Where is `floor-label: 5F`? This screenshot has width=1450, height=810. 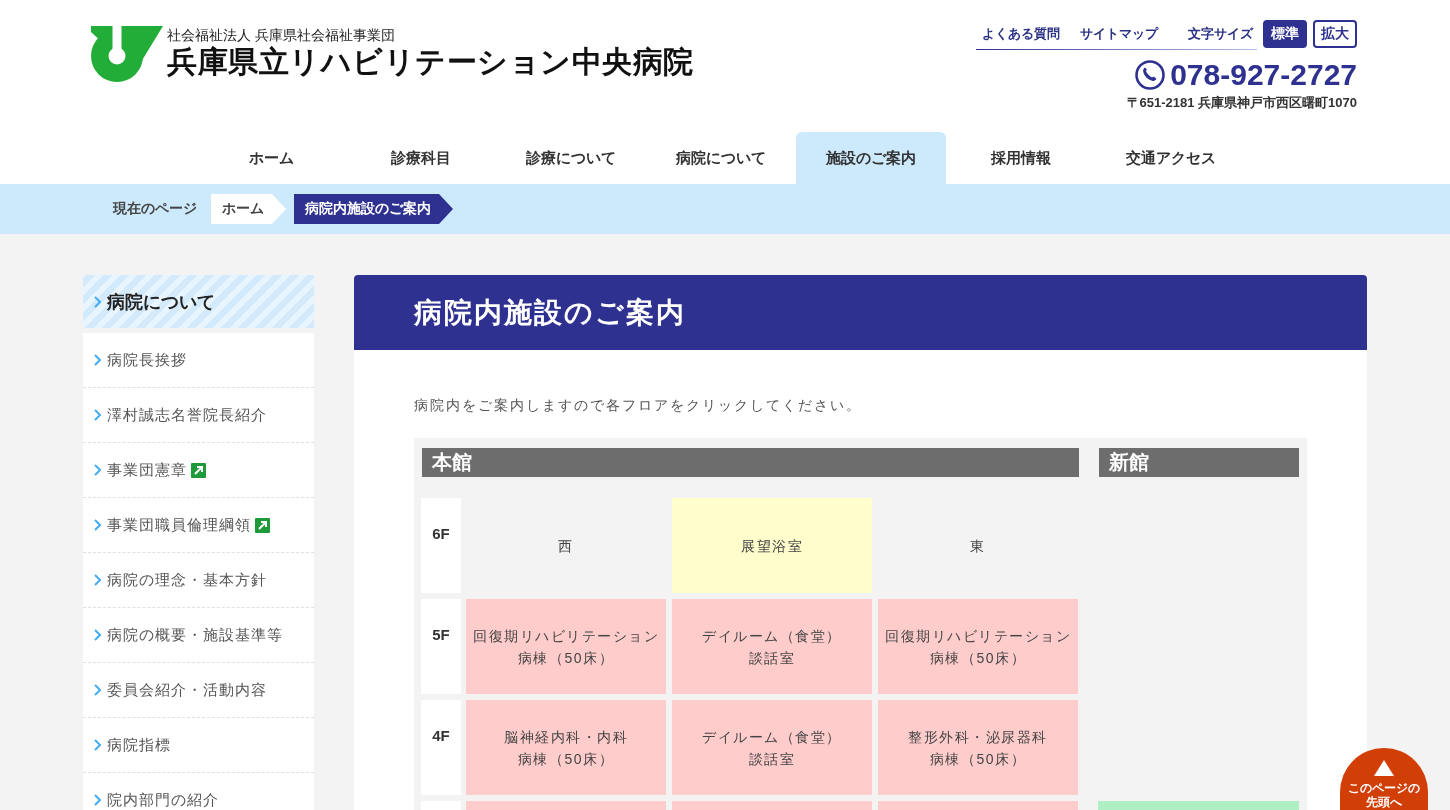
floor-label: 5F is located at coordinates (441, 646).